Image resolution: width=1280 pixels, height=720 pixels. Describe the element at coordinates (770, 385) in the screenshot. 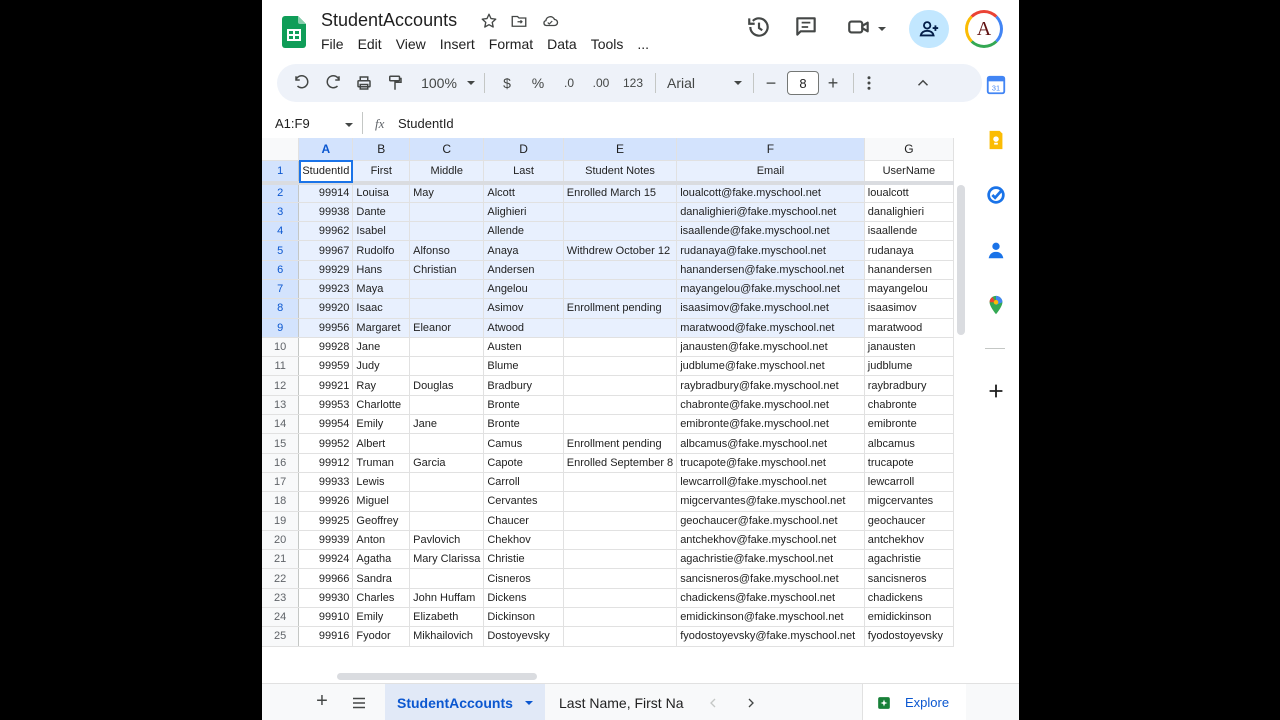

I see `cell: raybradbury@fake.myschool.net` at that location.